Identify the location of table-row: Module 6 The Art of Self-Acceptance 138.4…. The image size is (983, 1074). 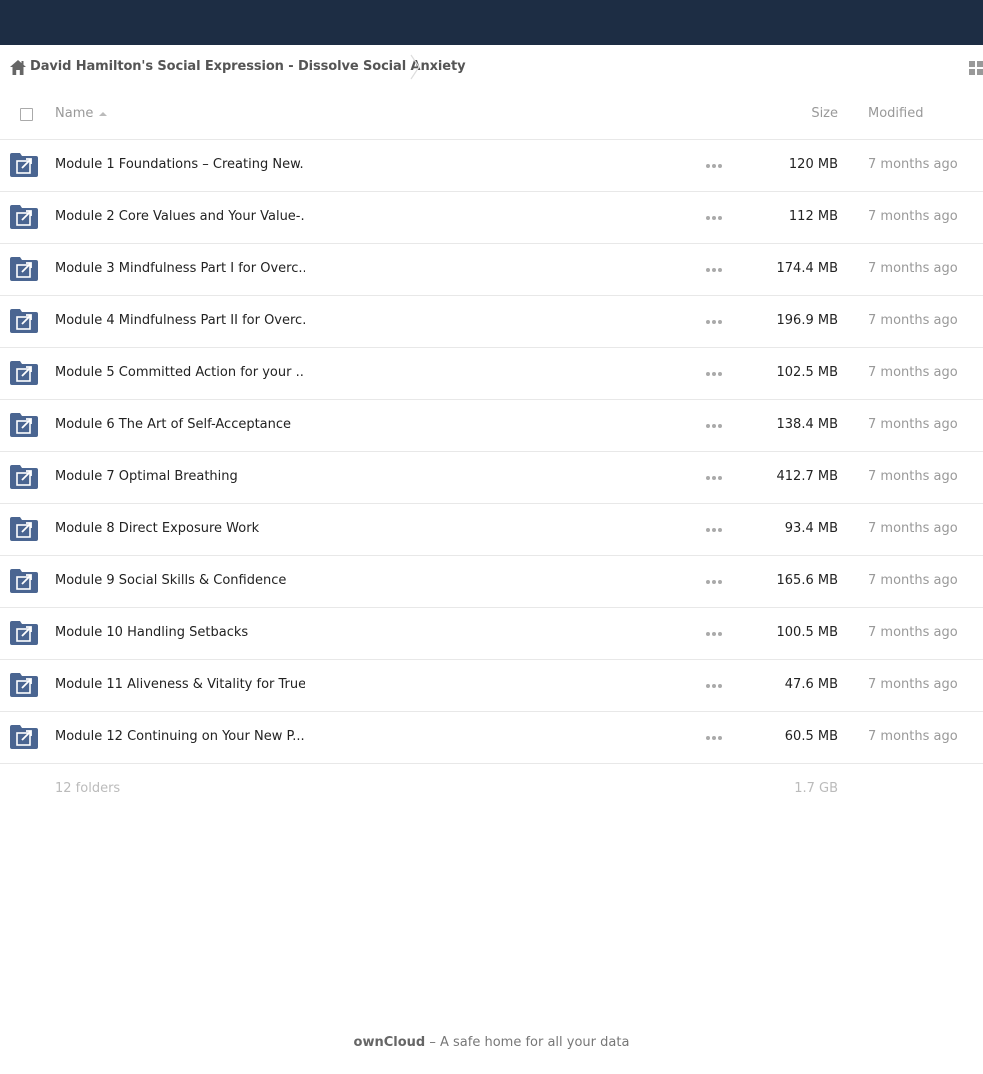
(491, 426).